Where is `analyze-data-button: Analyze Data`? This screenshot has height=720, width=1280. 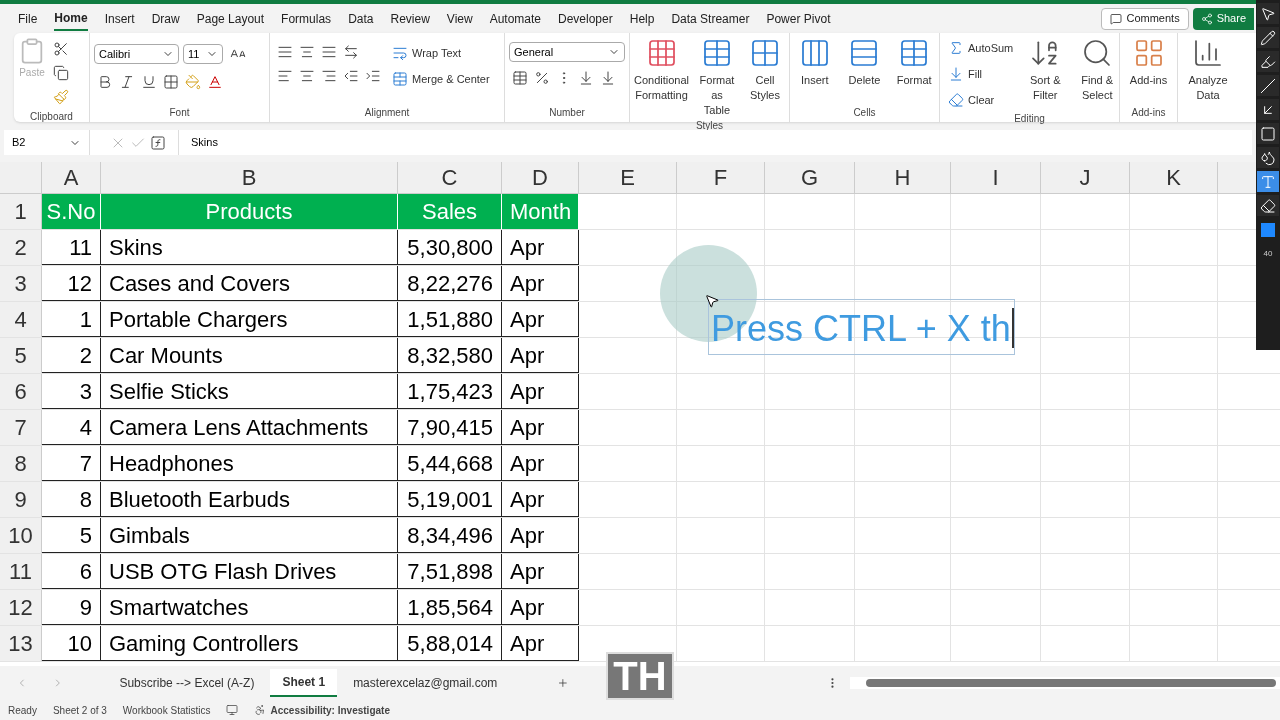
analyze-data-button: Analyze Data is located at coordinates (1208, 70).